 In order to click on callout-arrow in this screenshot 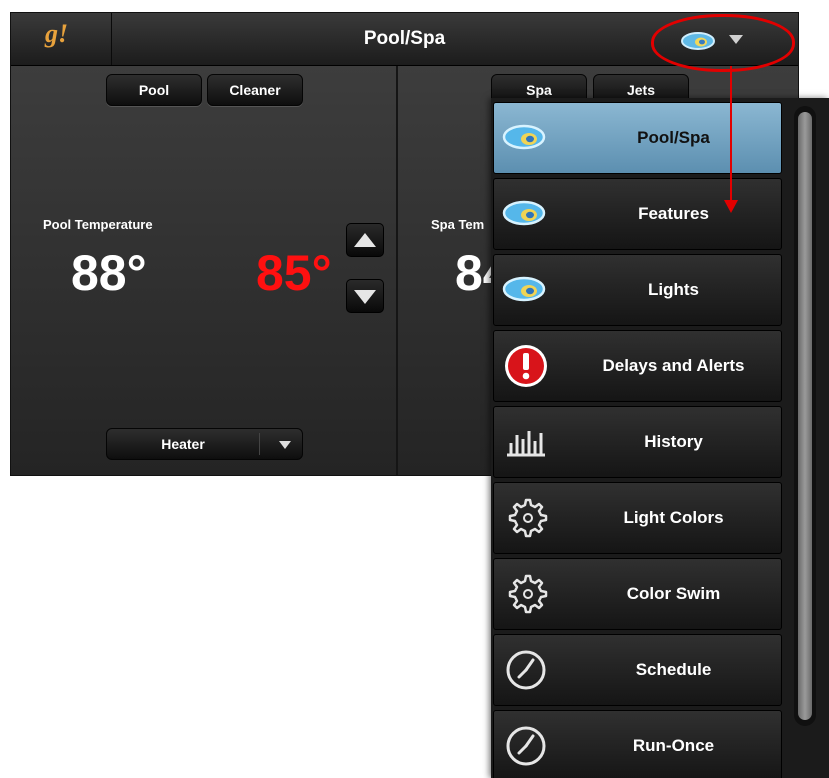, I will do `click(731, 134)`.